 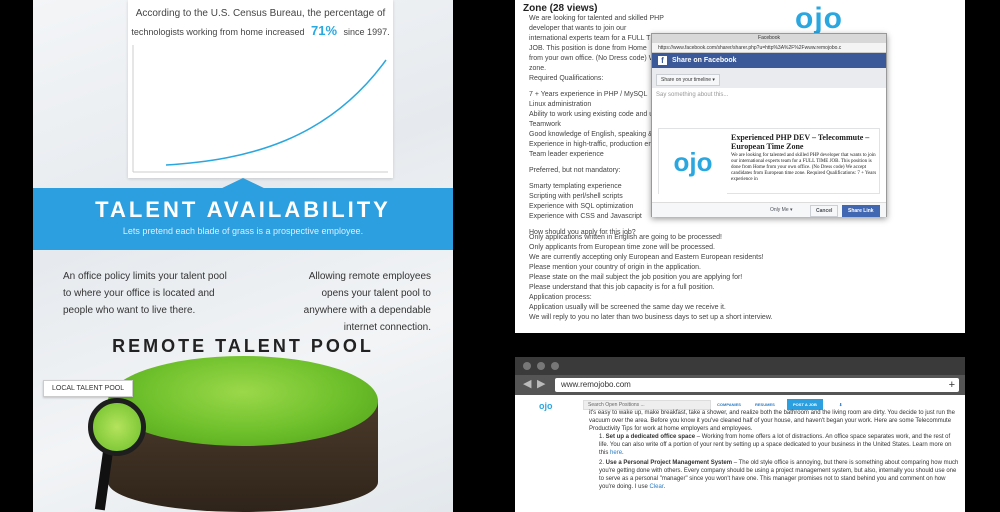 I want to click on growth-curve, so click(x=260, y=109).